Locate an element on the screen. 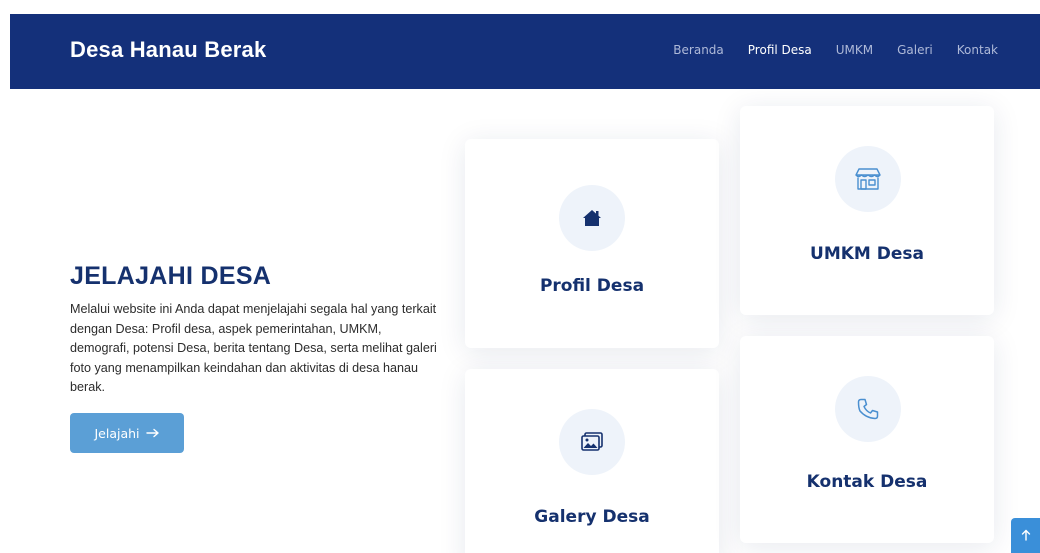 The width and height of the screenshot is (1040, 553). scroll-to-top-button is located at coordinates (1025, 535).